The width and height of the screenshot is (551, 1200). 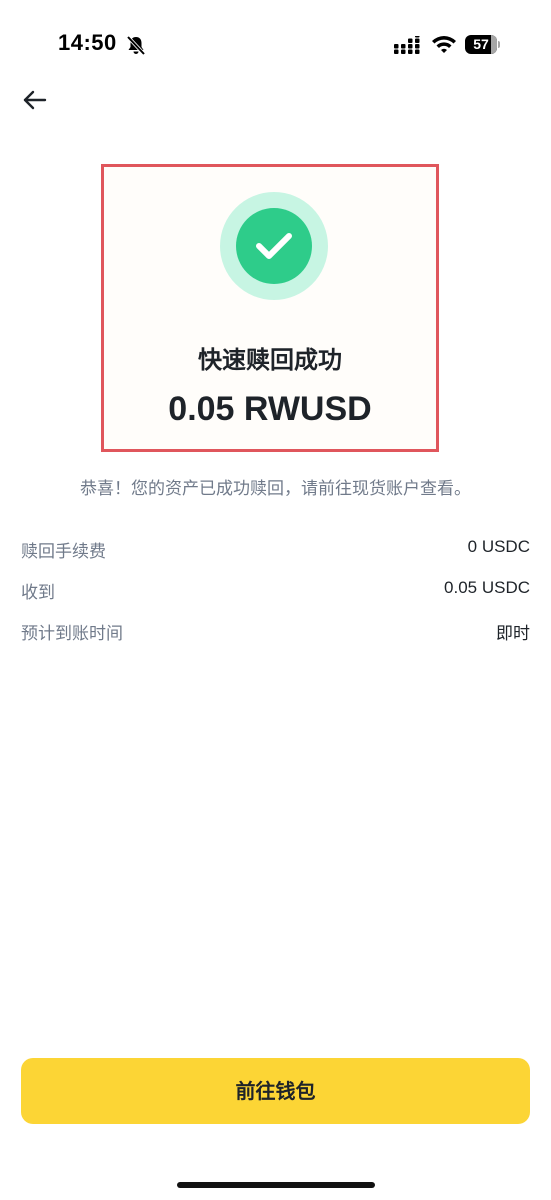 I want to click on battery-level: 57, so click(x=481, y=44).